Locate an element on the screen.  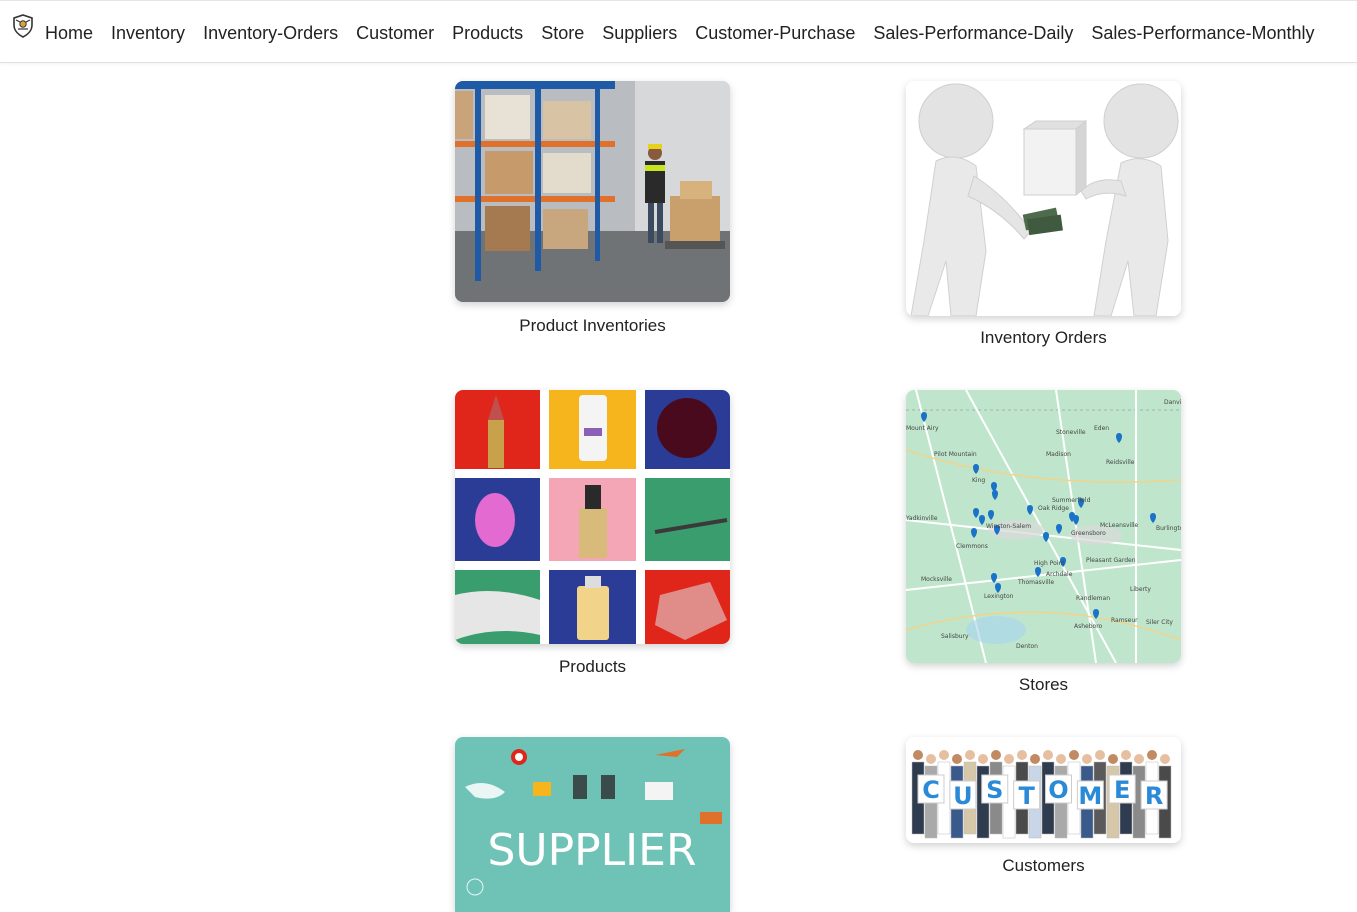
warehouse-worker-image is located at coordinates (592, 191).